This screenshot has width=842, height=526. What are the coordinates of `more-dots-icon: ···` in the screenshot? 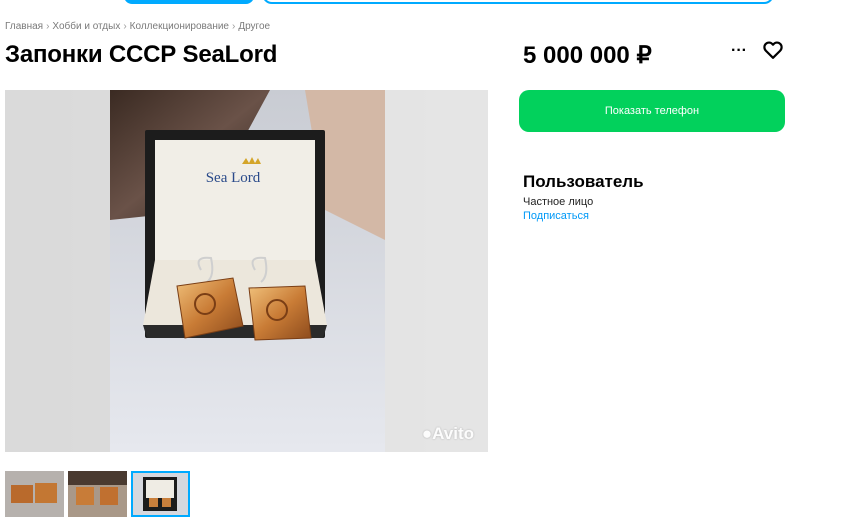 It's located at (739, 51).